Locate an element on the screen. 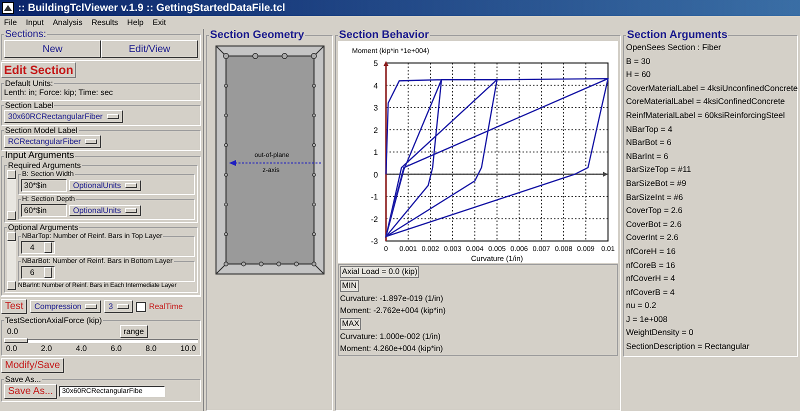 The height and width of the screenshot is (411, 800). slider-tick-label: 8.0 is located at coordinates (151, 348).